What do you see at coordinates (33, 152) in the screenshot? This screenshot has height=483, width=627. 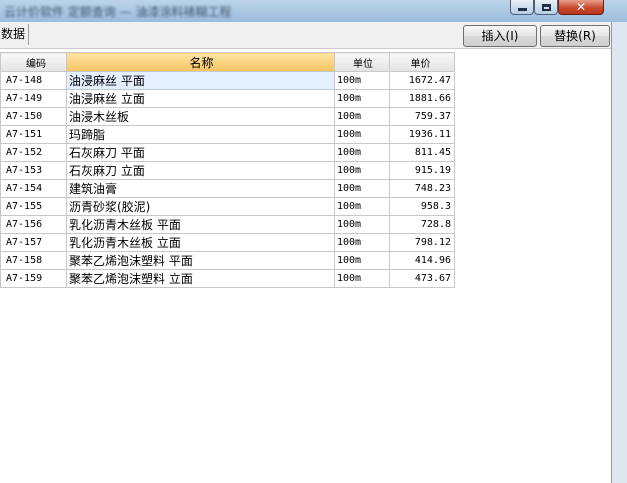 I see `cell-code: A7-152` at bounding box center [33, 152].